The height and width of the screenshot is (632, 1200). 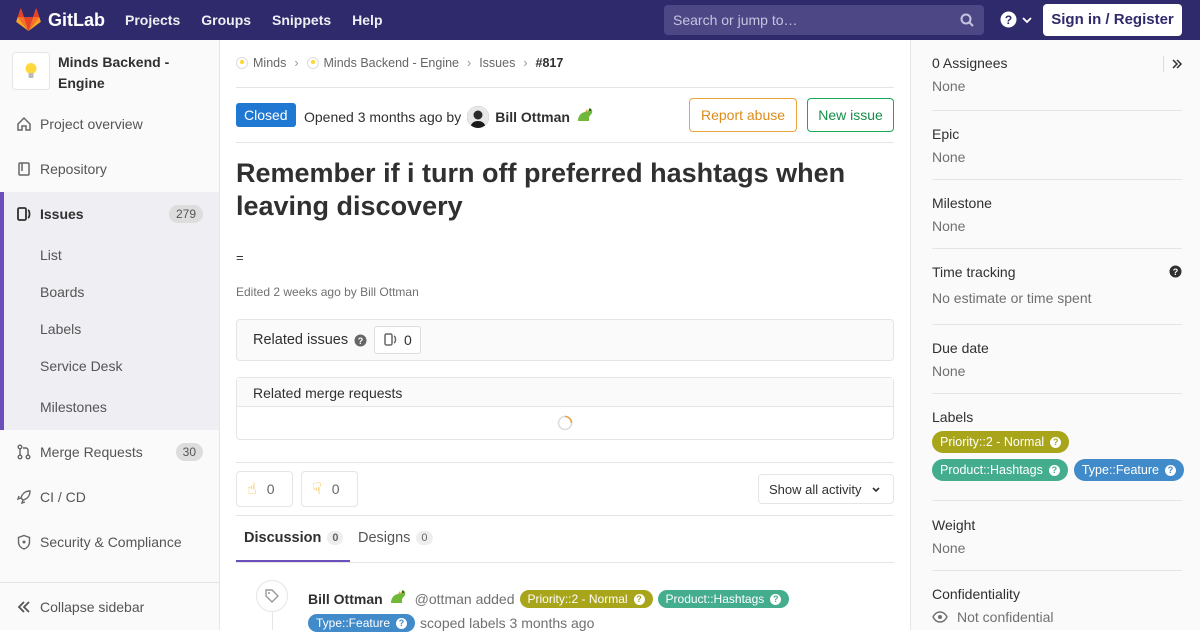 I want to click on sidebar-item-issues: Issues 279, so click(x=109, y=214).